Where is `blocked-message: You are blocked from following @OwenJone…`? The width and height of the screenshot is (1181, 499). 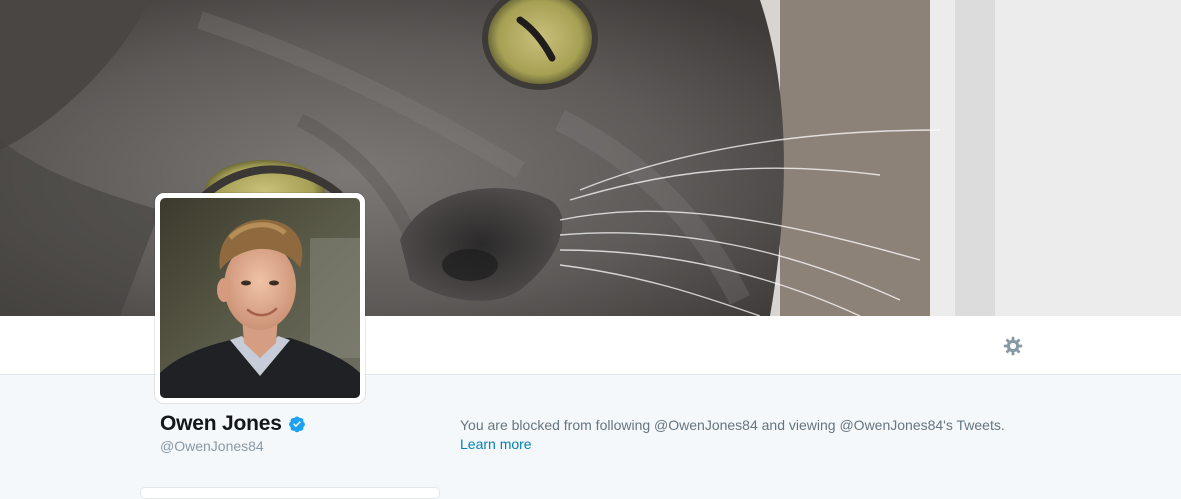 blocked-message: You are blocked from following @OwenJone… is located at coordinates (732, 425).